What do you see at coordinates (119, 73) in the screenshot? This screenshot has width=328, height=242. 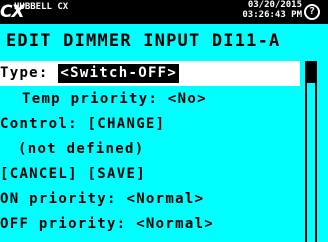 I see `type-value-selector: <Switch-OFF>` at bounding box center [119, 73].